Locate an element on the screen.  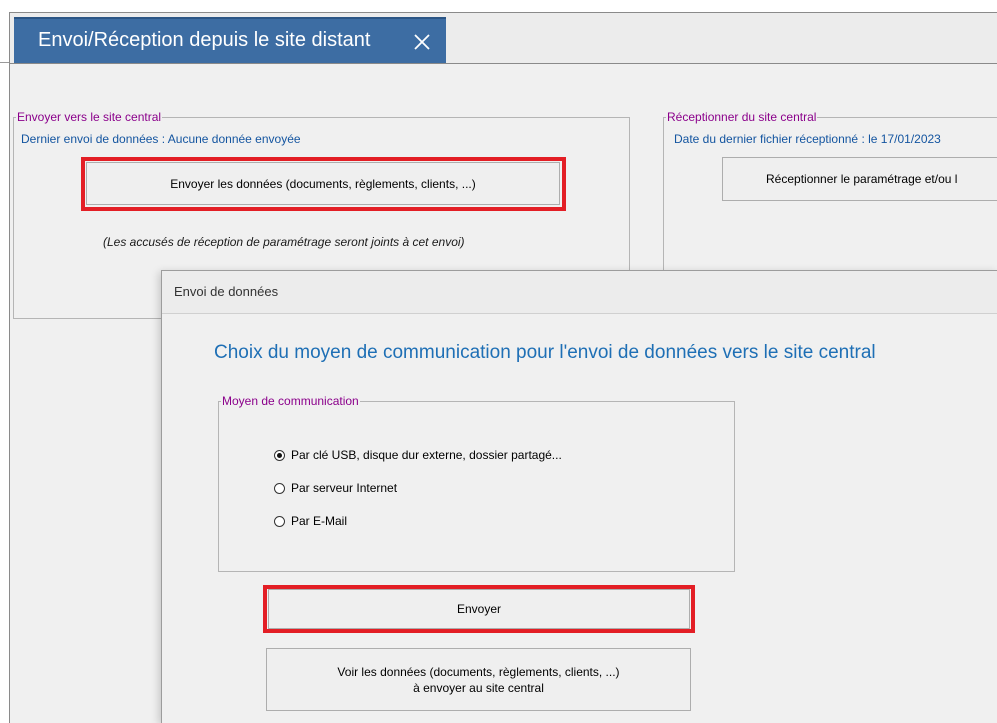
tab-envoi-reception: Envoi/Réception depuis le site distant is located at coordinates (230, 40).